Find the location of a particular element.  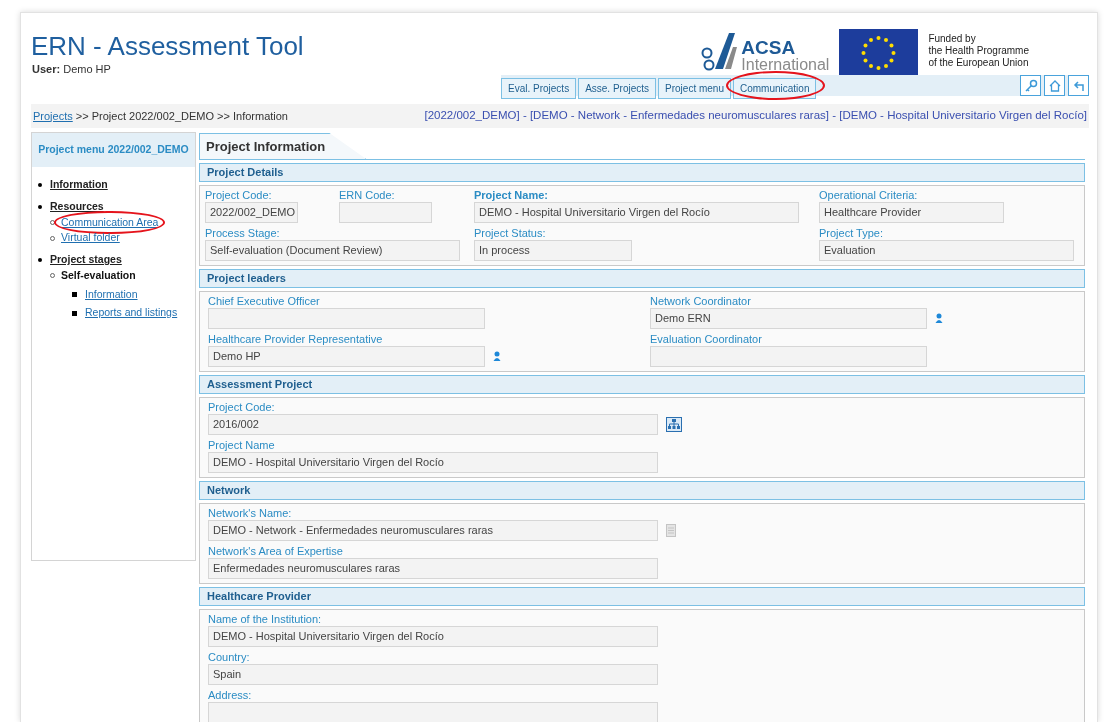

nav-tab: Project menu is located at coordinates (694, 88).